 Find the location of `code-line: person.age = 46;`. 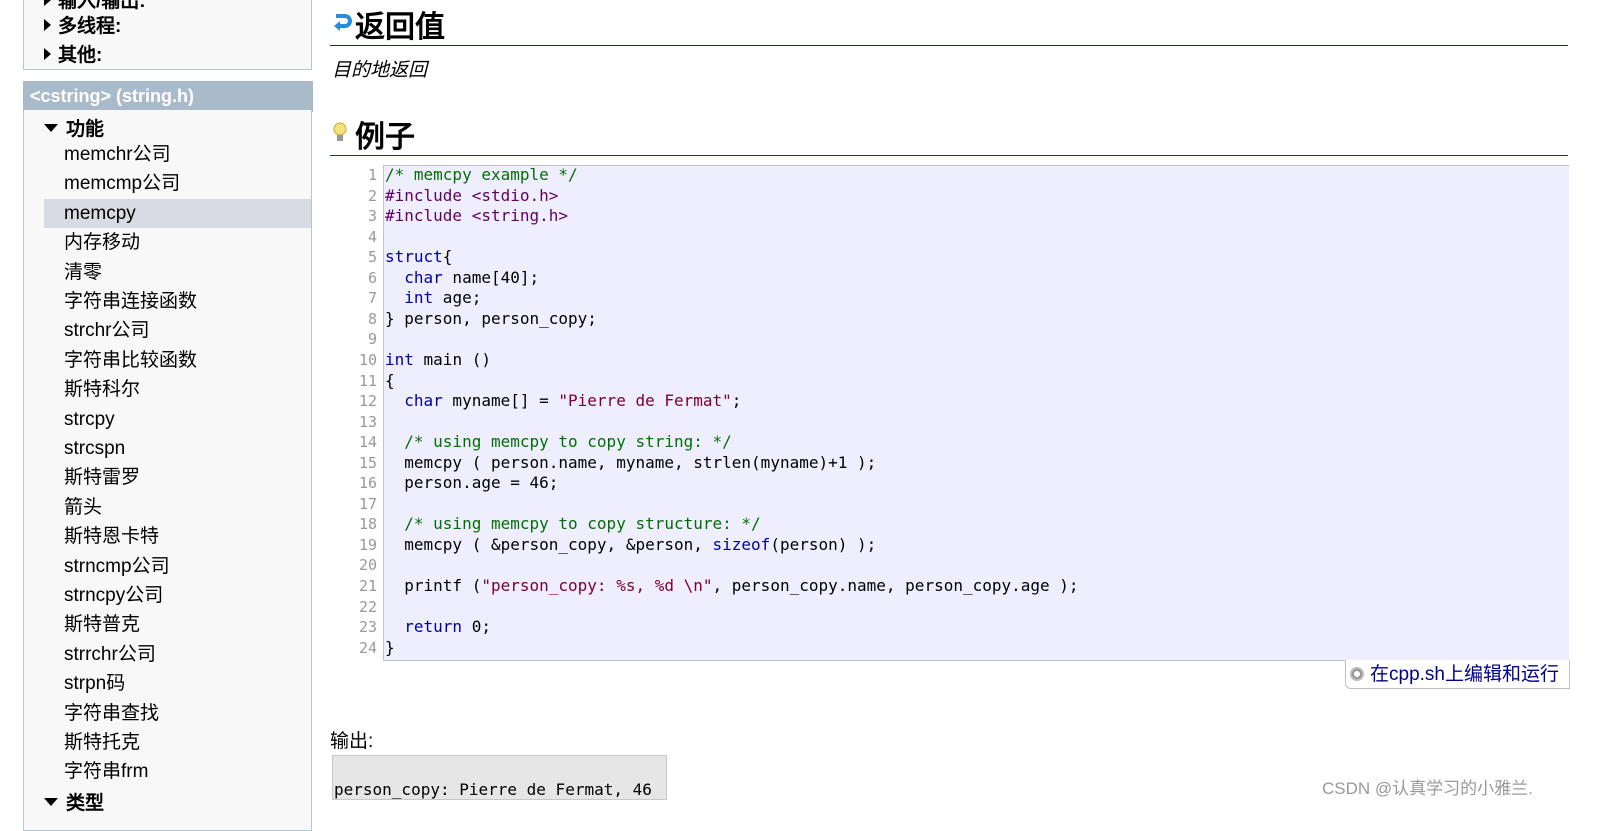

code-line: person.age = 46; is located at coordinates (471, 482).